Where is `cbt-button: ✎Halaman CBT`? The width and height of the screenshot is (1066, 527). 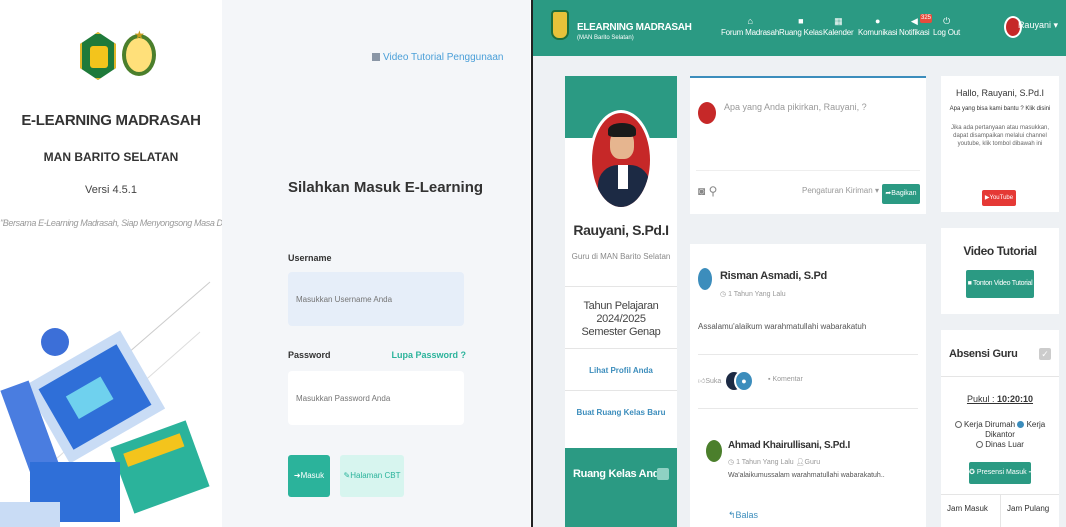
cbt-button: ✎Halaman CBT is located at coordinates (372, 476).